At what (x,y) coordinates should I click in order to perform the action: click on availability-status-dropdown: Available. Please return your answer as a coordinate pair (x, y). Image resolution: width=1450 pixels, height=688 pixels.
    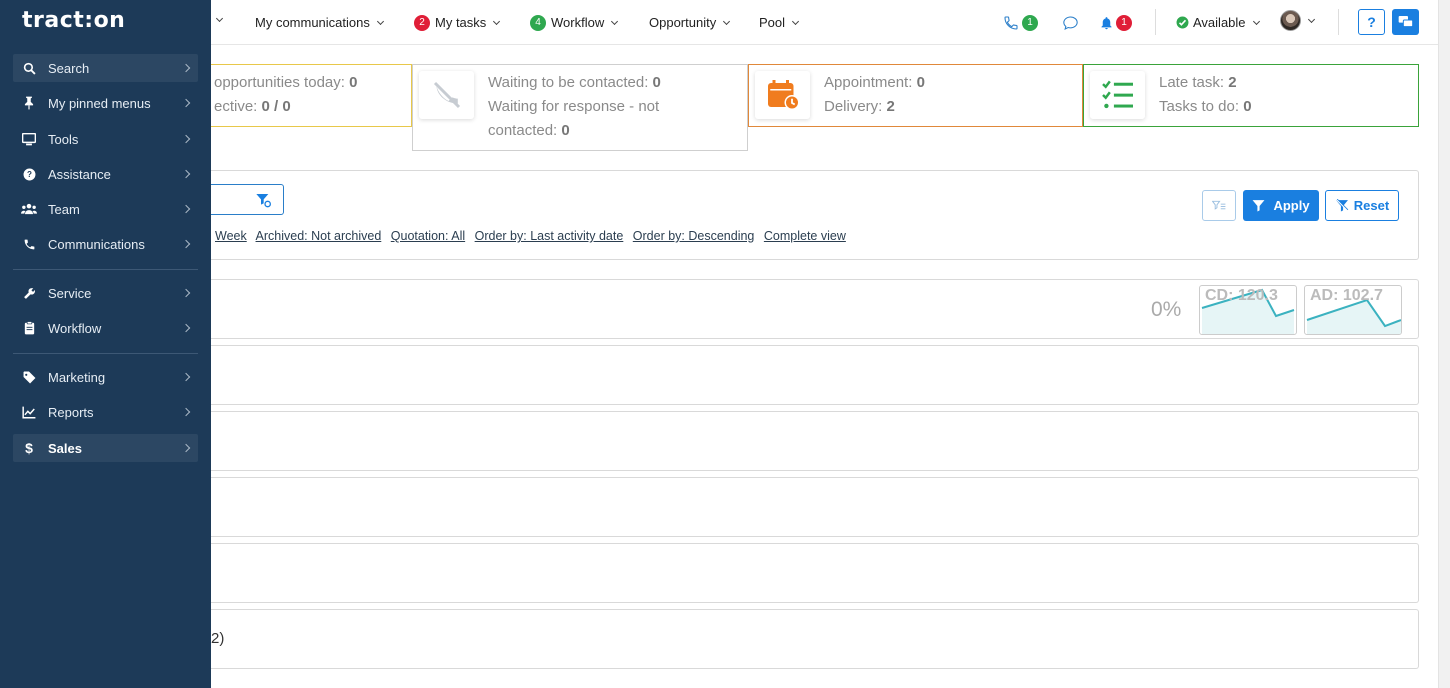
    Looking at the image, I should click on (1218, 22).